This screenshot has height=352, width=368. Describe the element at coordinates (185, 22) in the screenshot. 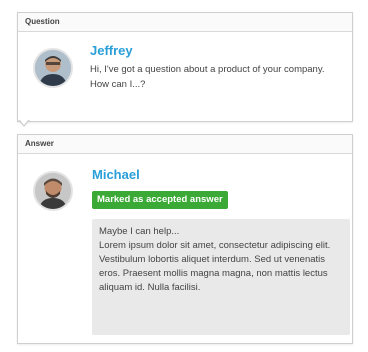

I see `question-header: Question` at that location.